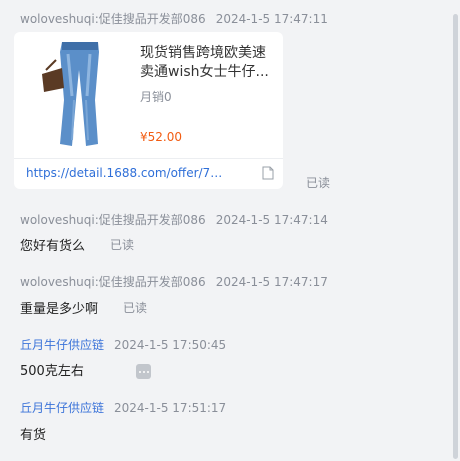 This screenshot has height=461, width=460. Describe the element at coordinates (148, 158) in the screenshot. I see `card-divider` at that location.